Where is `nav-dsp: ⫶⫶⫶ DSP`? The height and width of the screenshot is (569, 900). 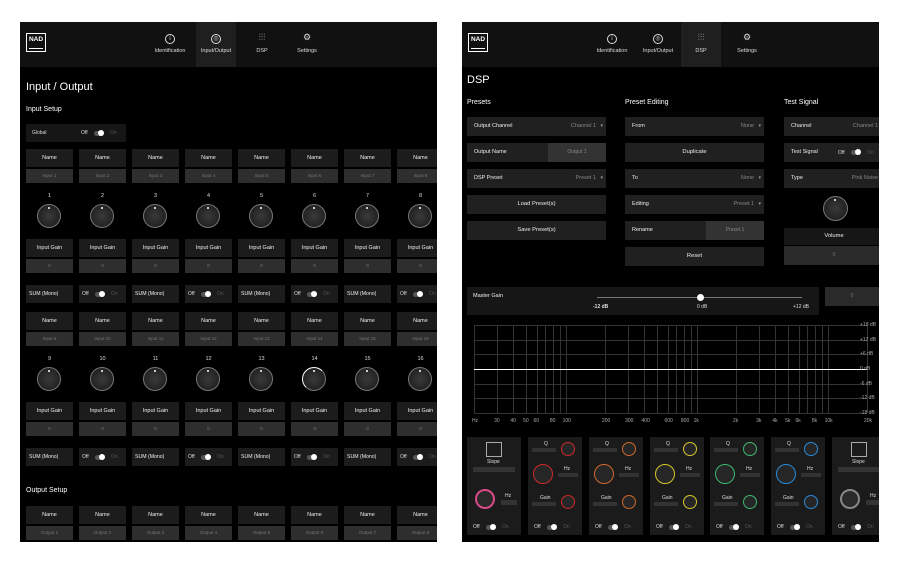
nav-dsp: ⫶⫶⫶ DSP is located at coordinates (701, 44).